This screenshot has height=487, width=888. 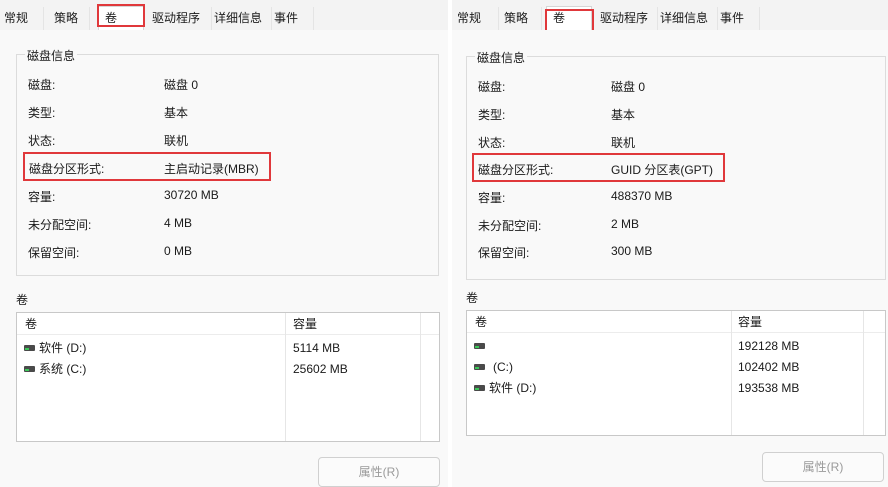 What do you see at coordinates (632, 251) in the screenshot?
I see `prop-reserved-value: 300 MB` at bounding box center [632, 251].